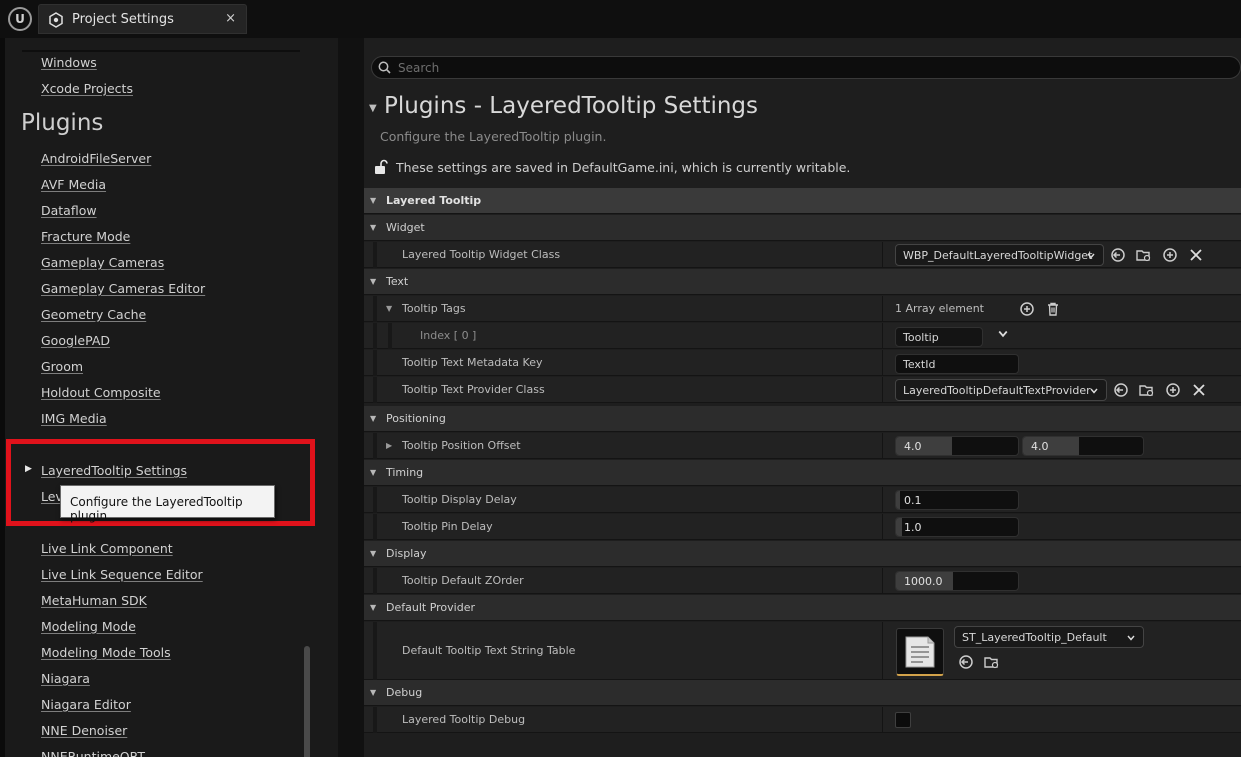 Image resolution: width=1241 pixels, height=757 pixels. I want to click on string-table-icon, so click(920, 652).